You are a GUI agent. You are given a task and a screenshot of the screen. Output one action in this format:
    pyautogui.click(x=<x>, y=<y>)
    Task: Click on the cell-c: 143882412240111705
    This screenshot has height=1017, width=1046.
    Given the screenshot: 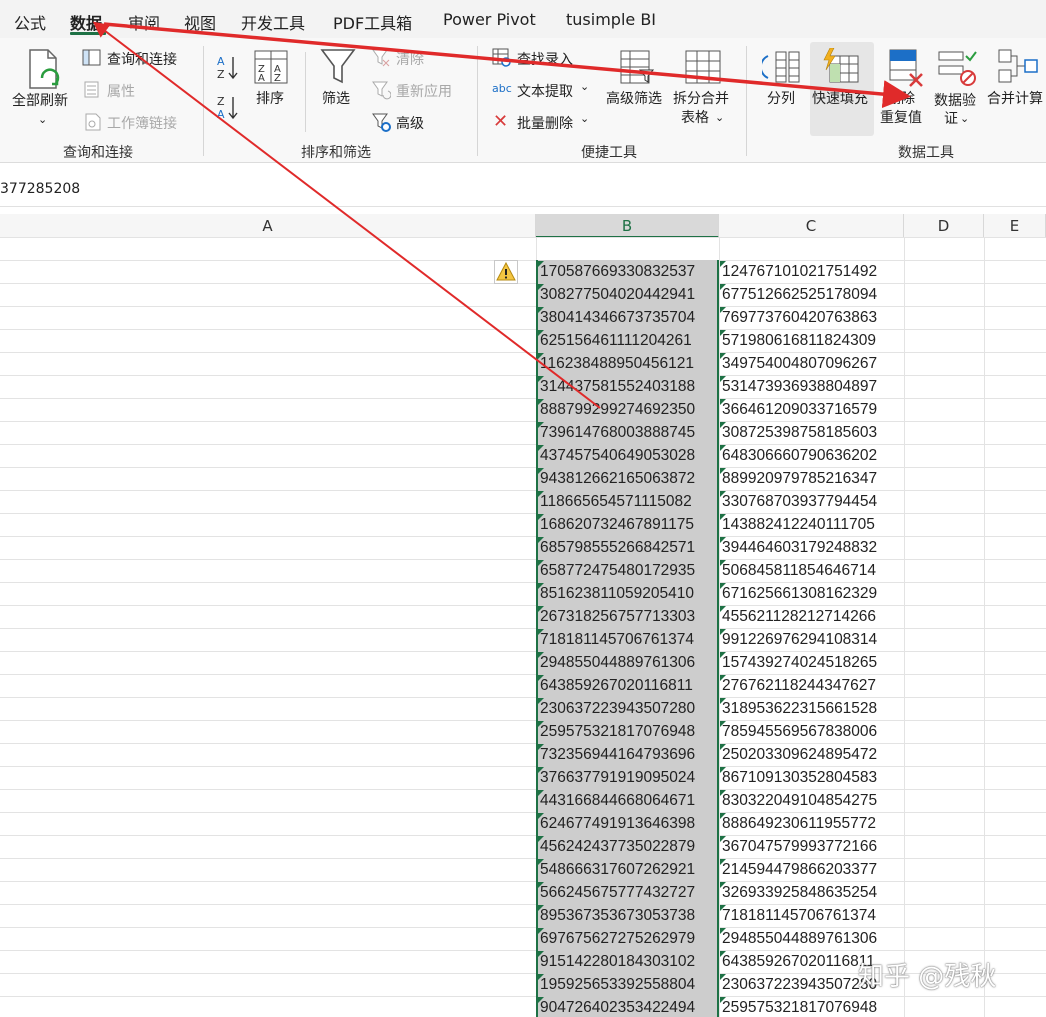 What is the action you would take?
    pyautogui.click(x=798, y=524)
    